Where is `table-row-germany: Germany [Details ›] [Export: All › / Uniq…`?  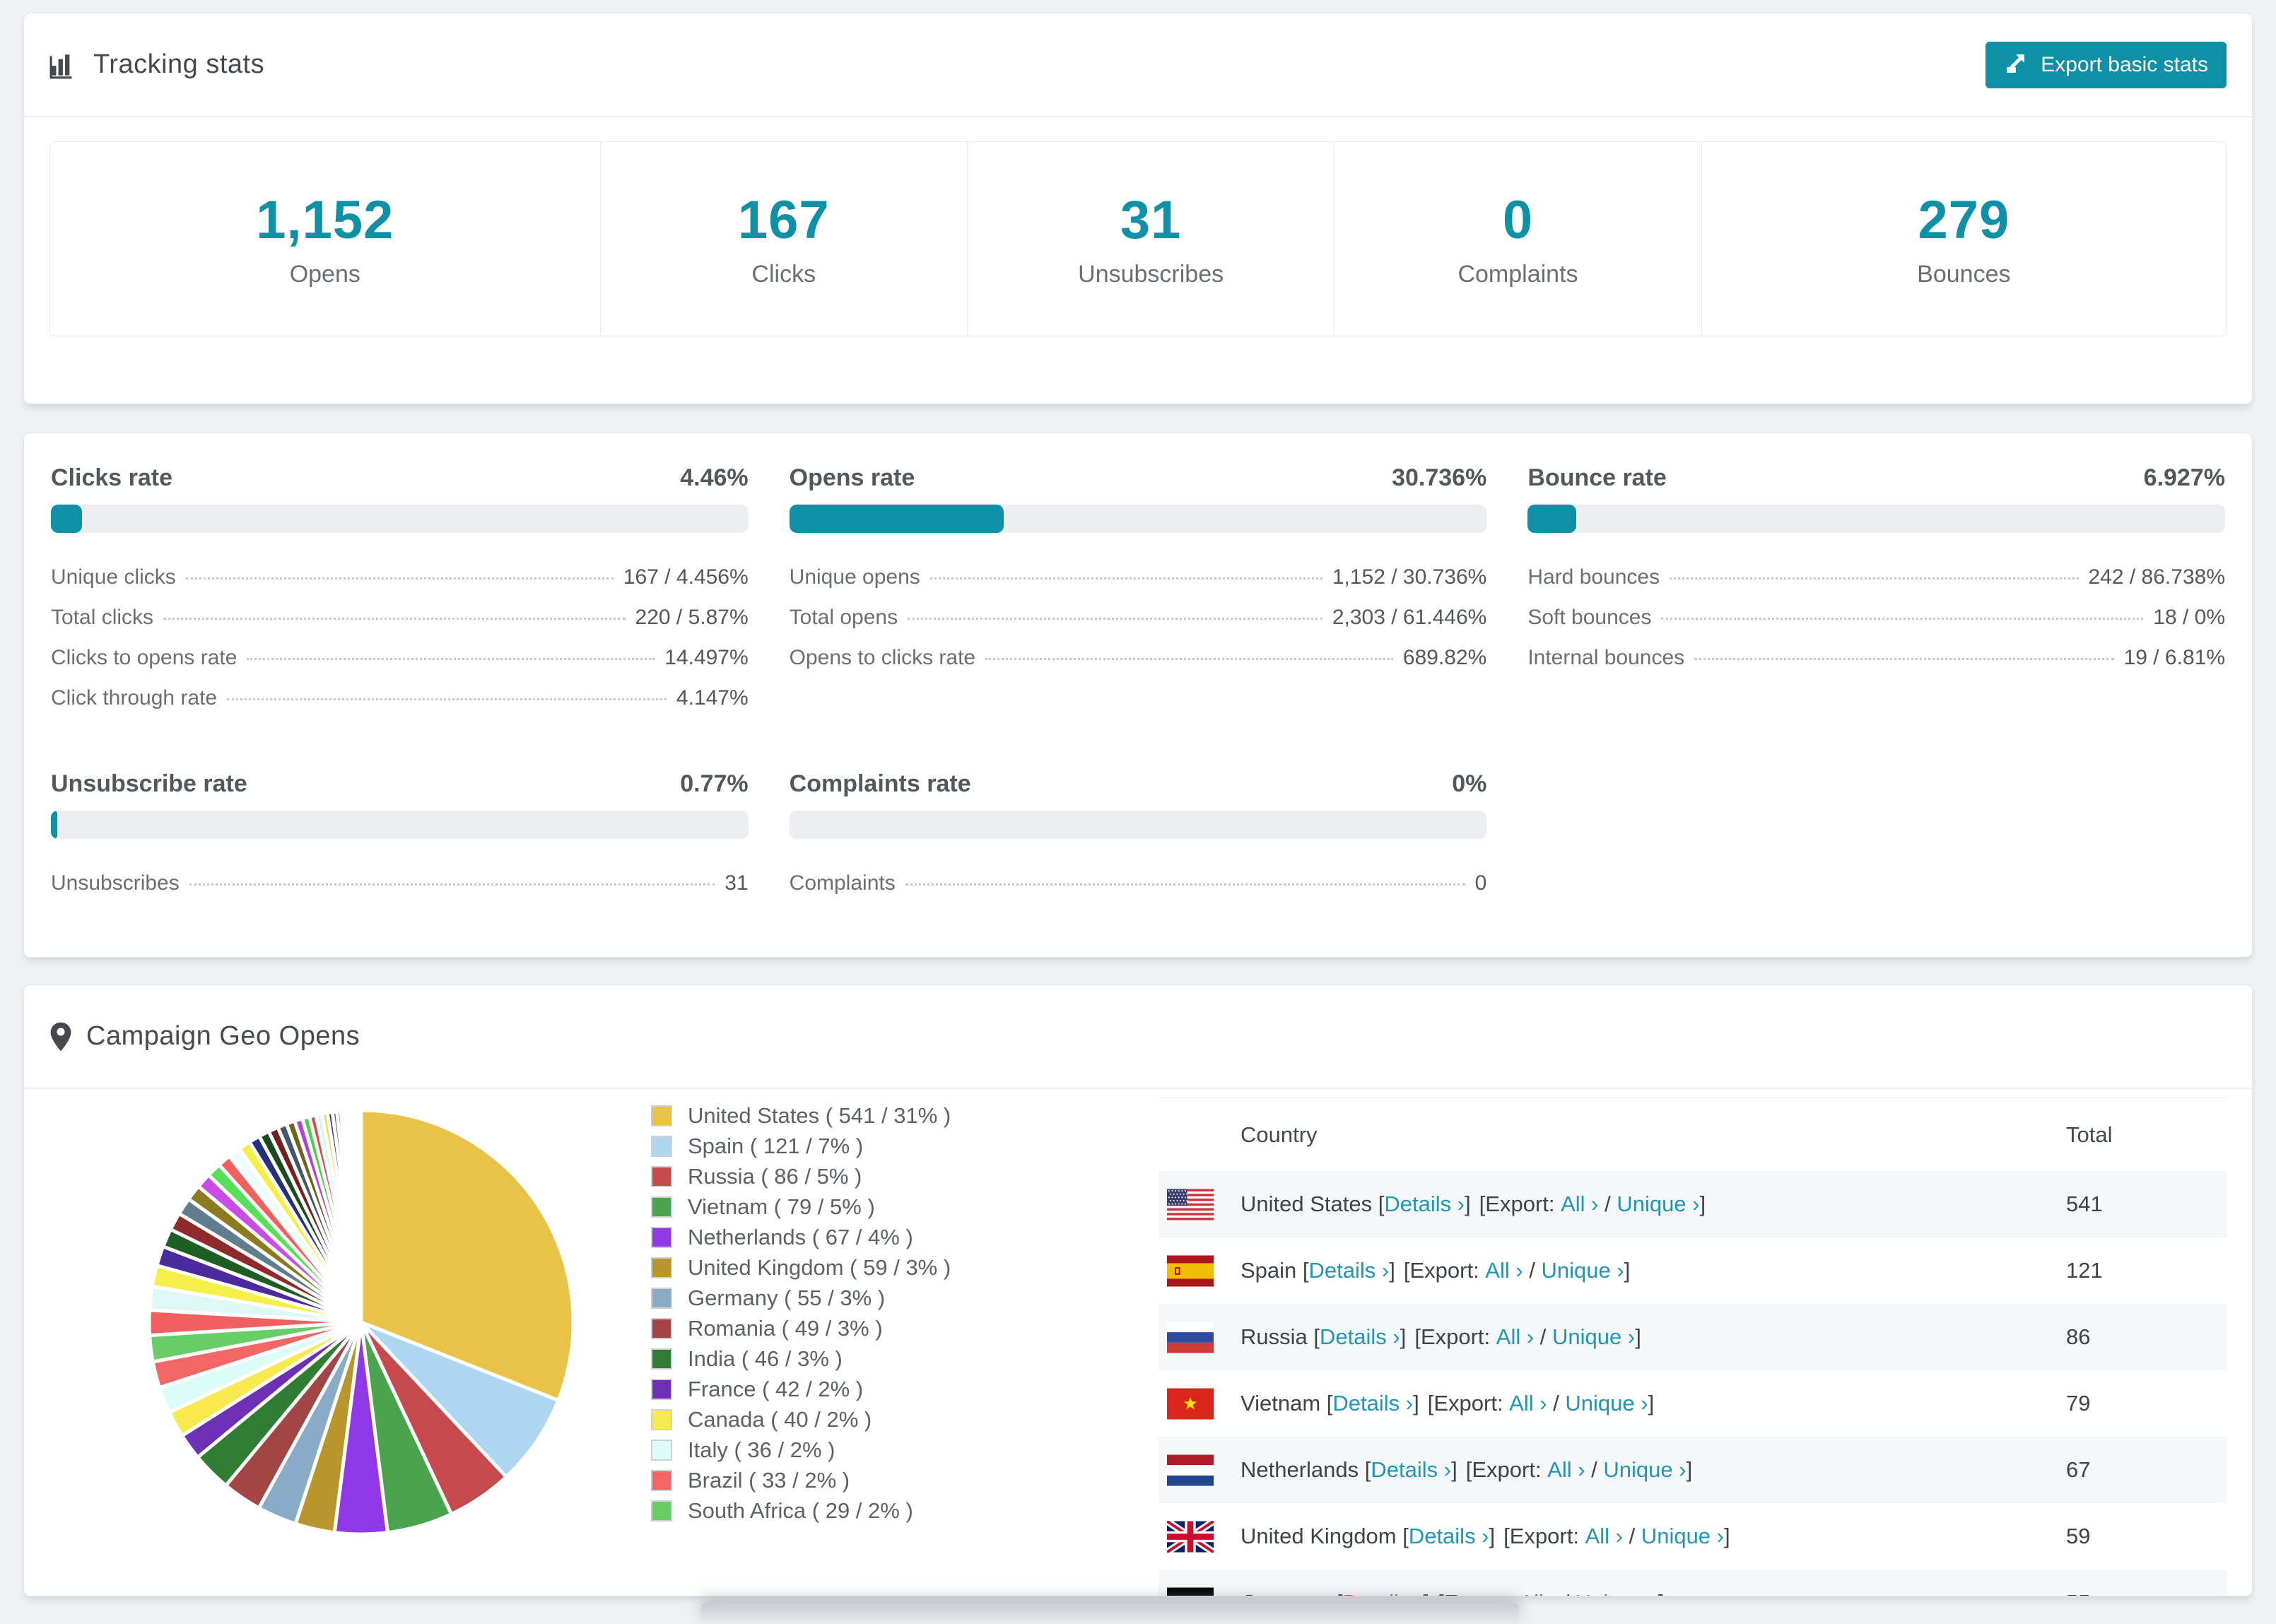 table-row-germany: Germany [Details ›] [Export: All › / Uniq… is located at coordinates (1692, 1583).